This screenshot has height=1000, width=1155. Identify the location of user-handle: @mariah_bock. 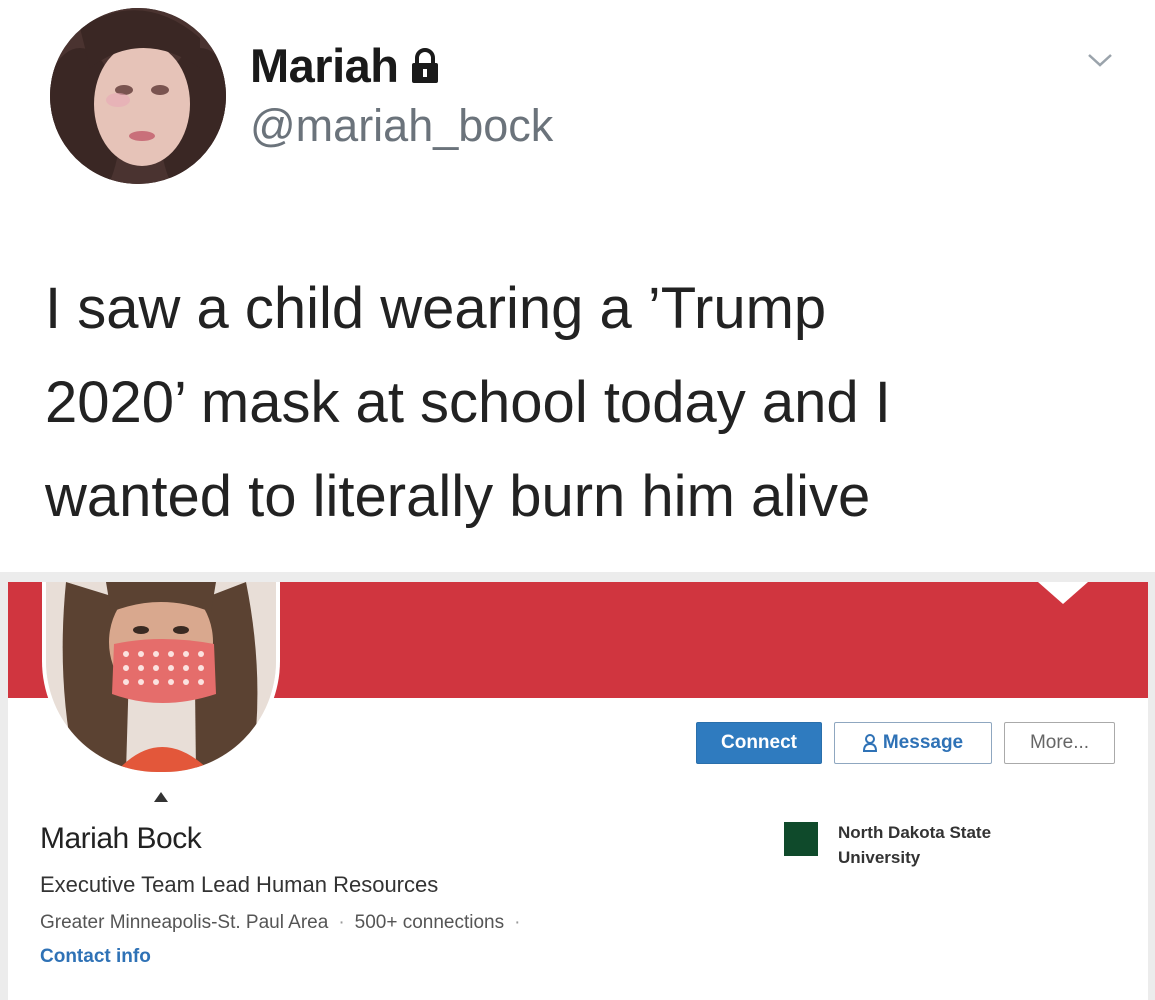
(401, 126).